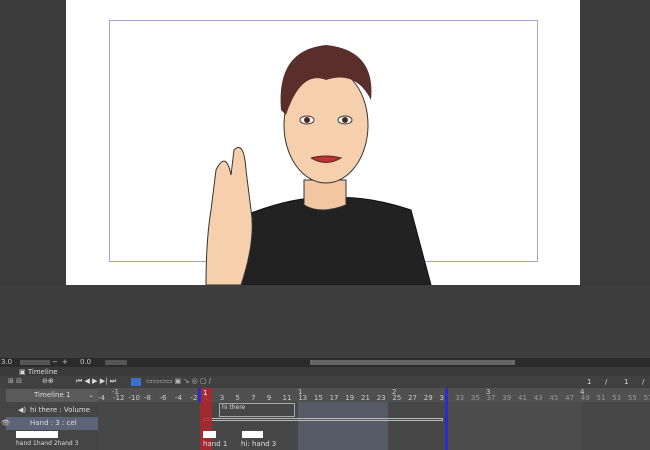 The width and height of the screenshot is (650, 450). What do you see at coordinates (323, 419) in the screenshot?
I see `cel-track-bar` at bounding box center [323, 419].